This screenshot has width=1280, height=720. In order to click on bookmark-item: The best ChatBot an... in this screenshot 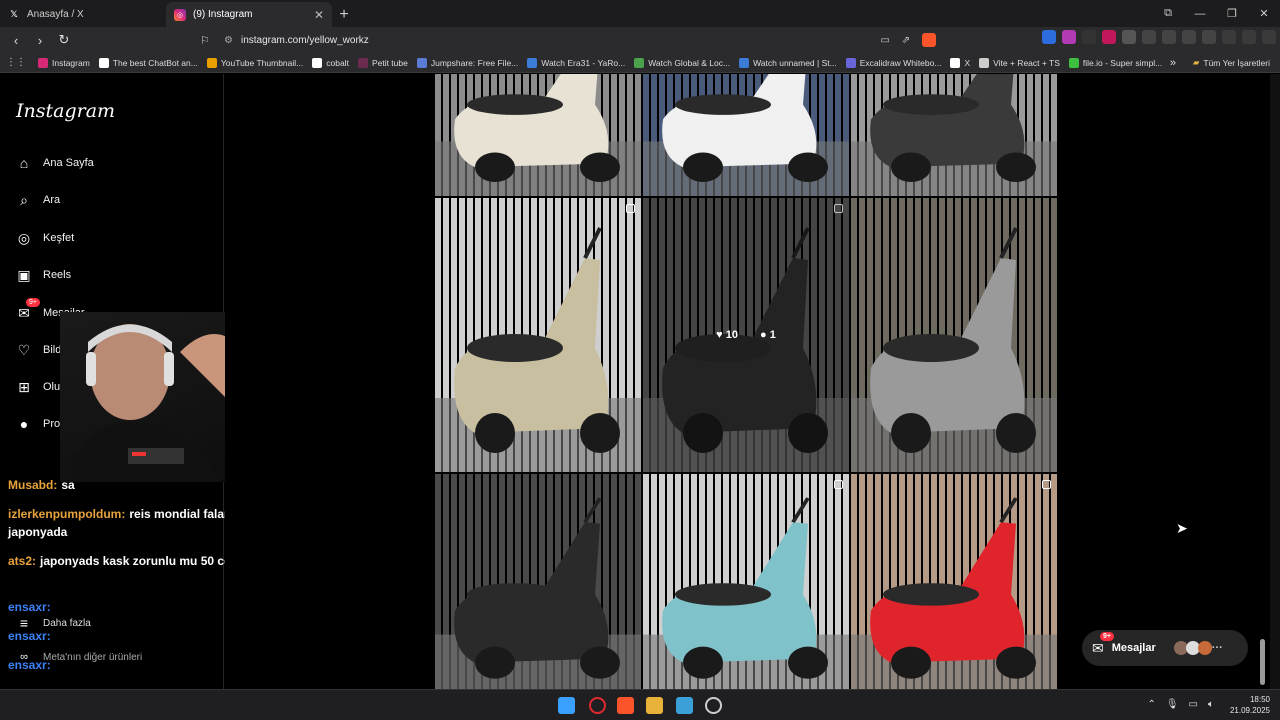, I will do `click(148, 62)`.